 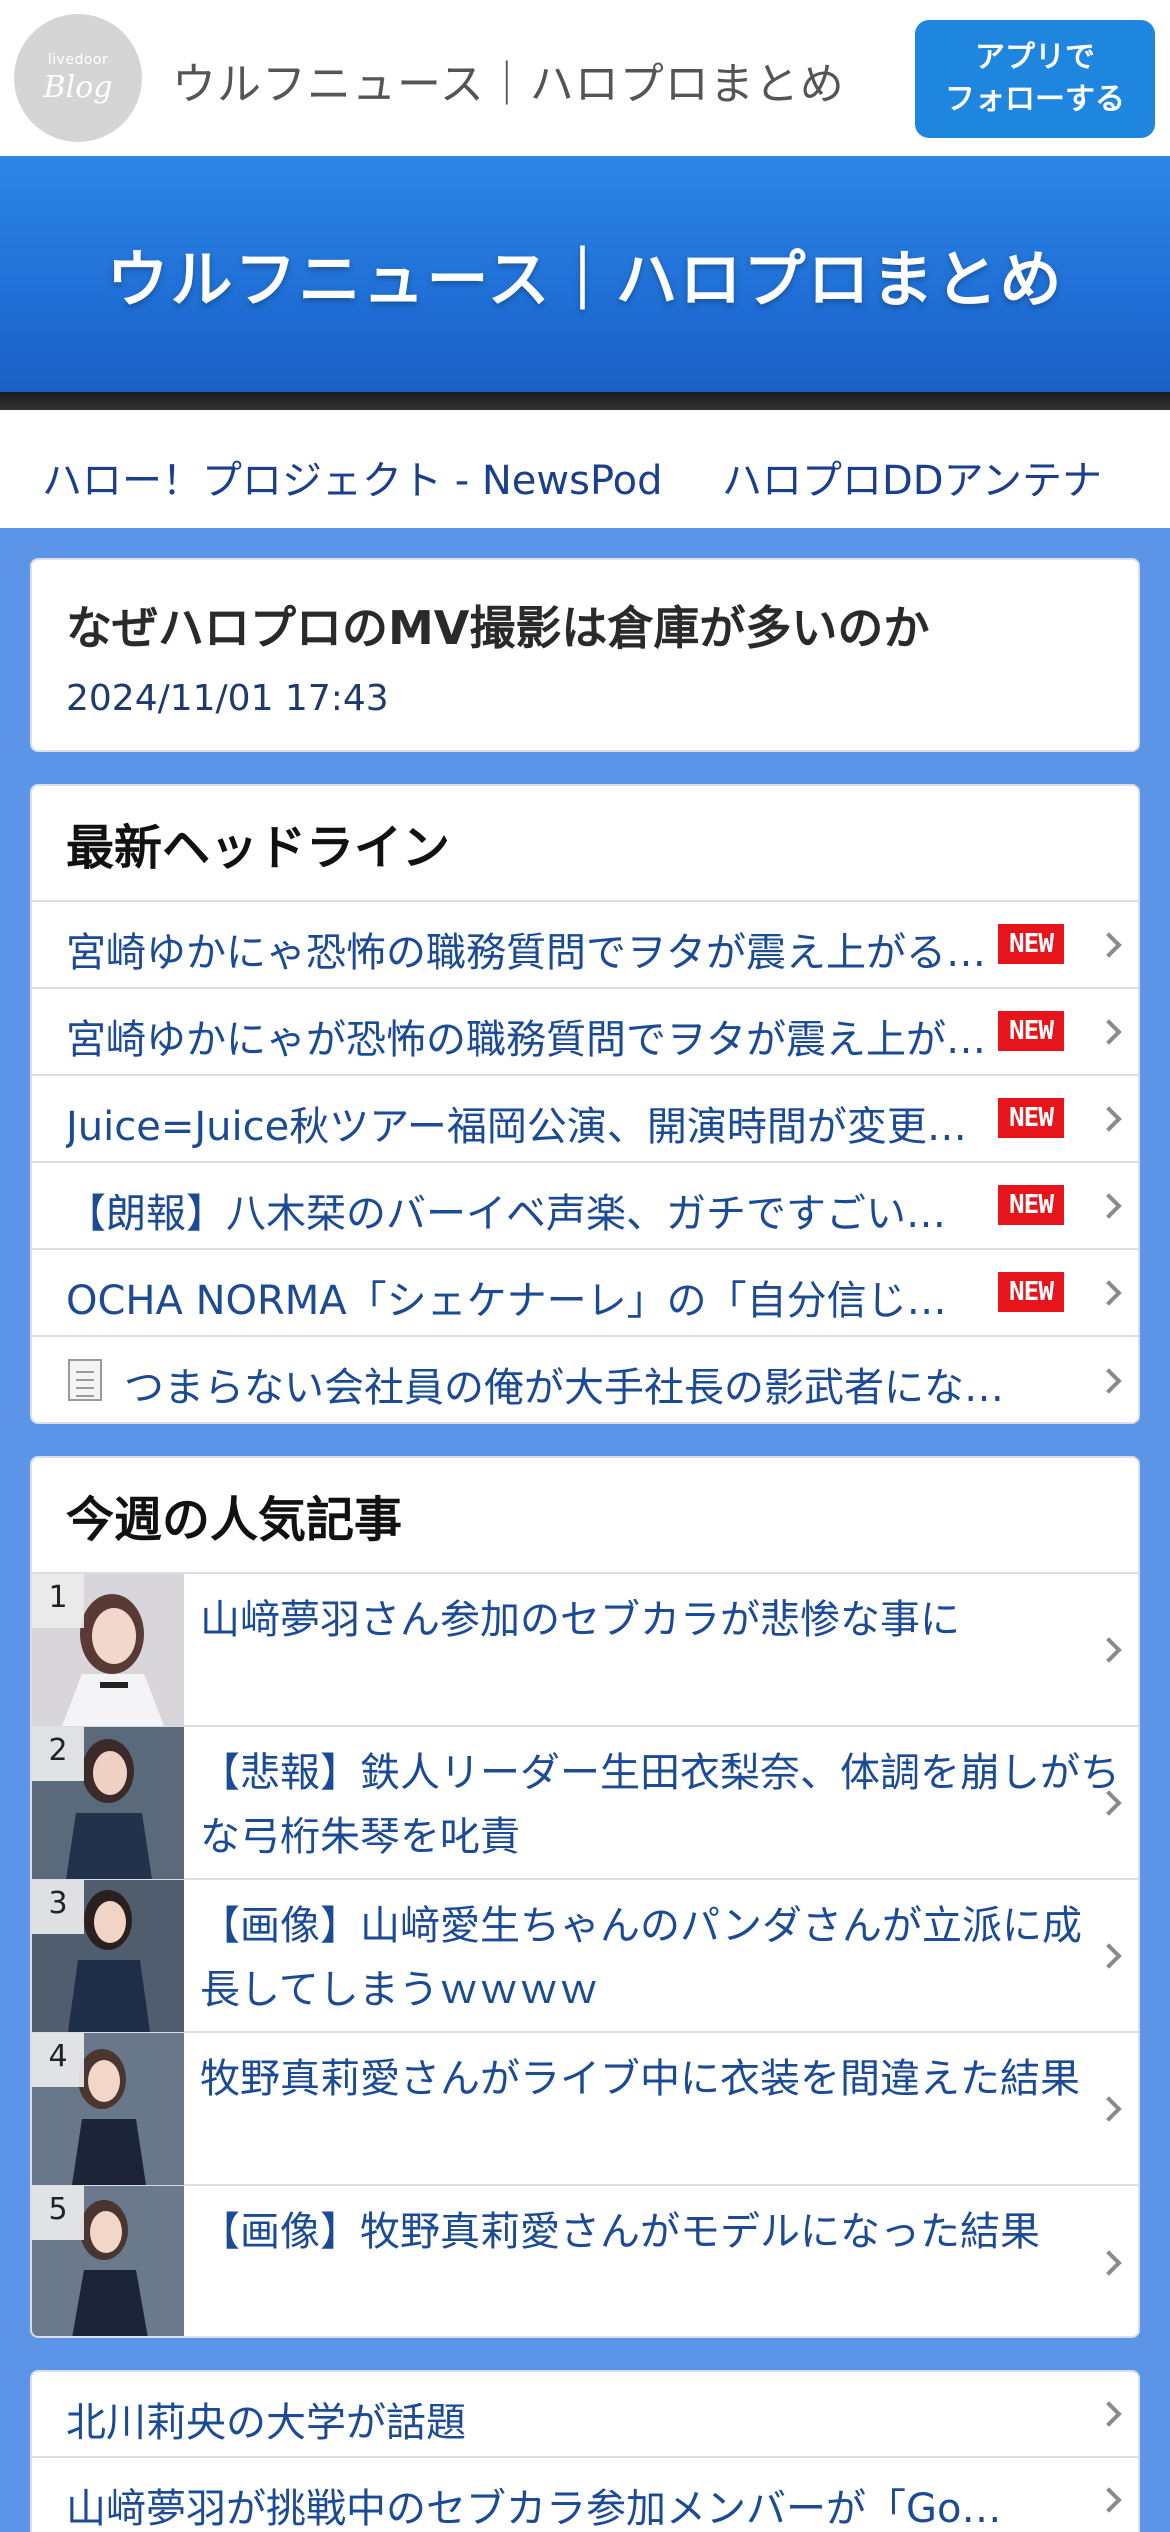 What do you see at coordinates (585, 2109) in the screenshot?
I see `popular-item: 4 牧野真莉愛さんがライブ中に衣装を間違えた結果` at bounding box center [585, 2109].